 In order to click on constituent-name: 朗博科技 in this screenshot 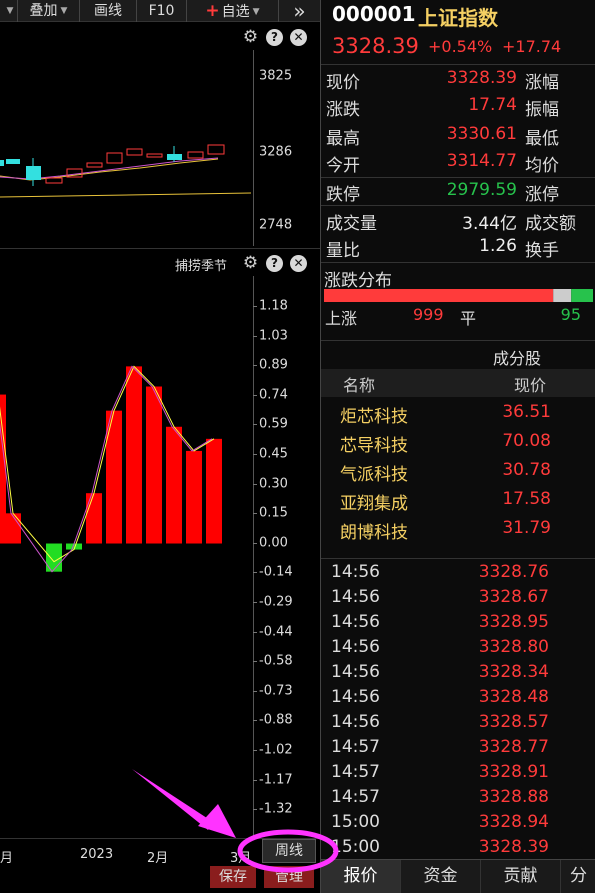, I will do `click(374, 533)`.